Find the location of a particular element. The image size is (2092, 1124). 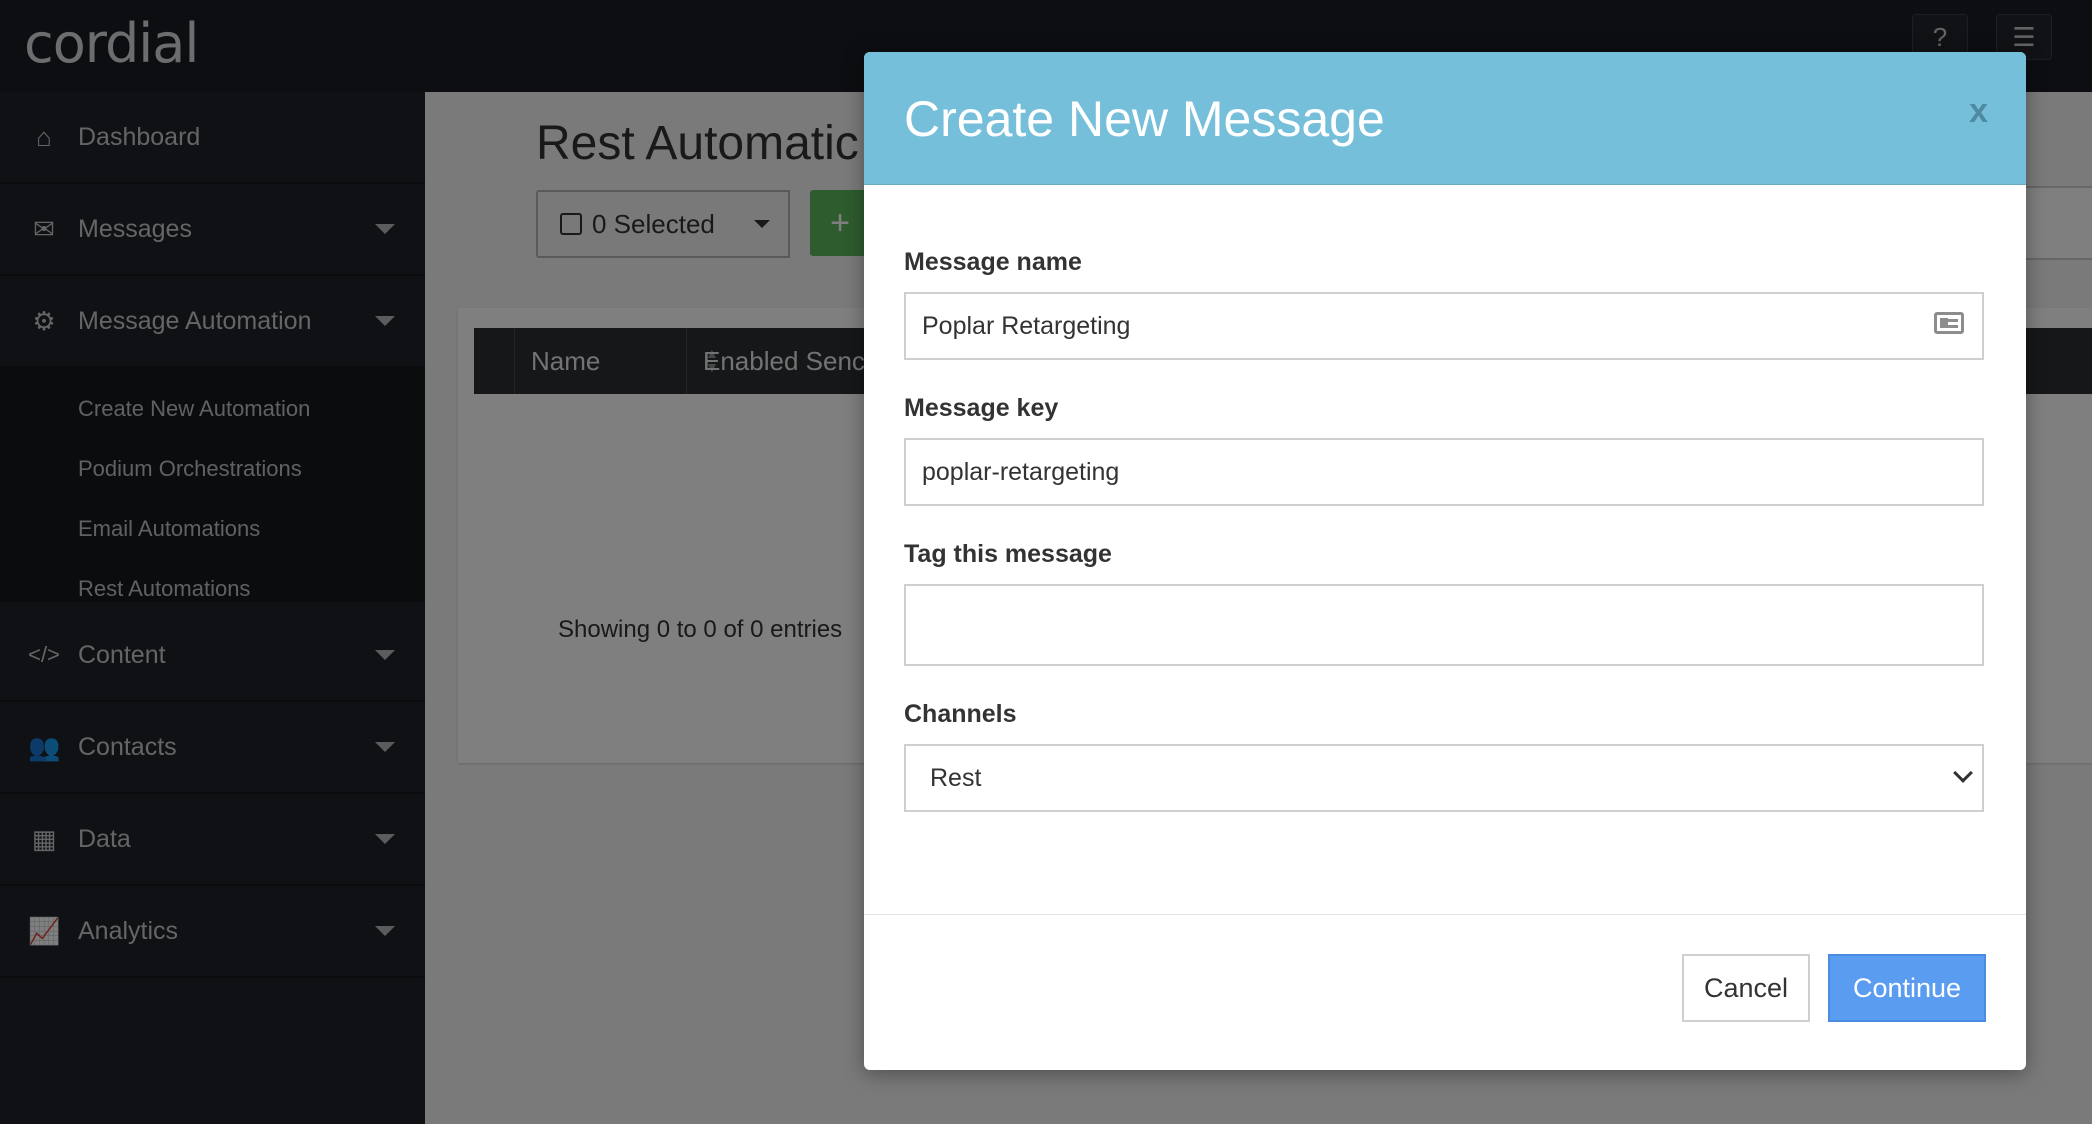

tag-message-label: Tag this message is located at coordinates (1008, 554).